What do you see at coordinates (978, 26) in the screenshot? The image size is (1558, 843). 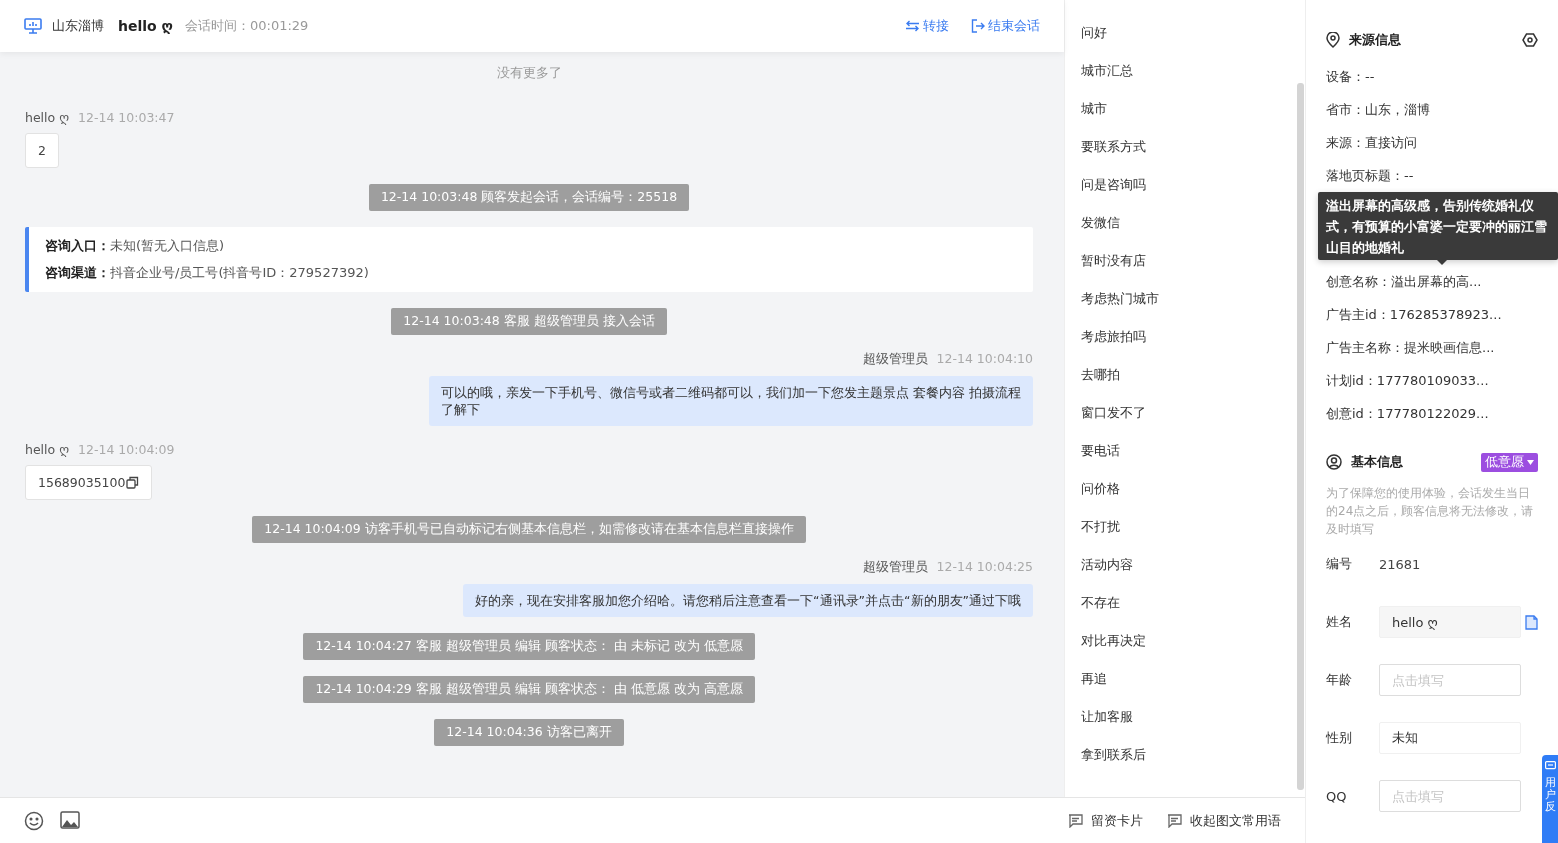 I see `logout-icon` at bounding box center [978, 26].